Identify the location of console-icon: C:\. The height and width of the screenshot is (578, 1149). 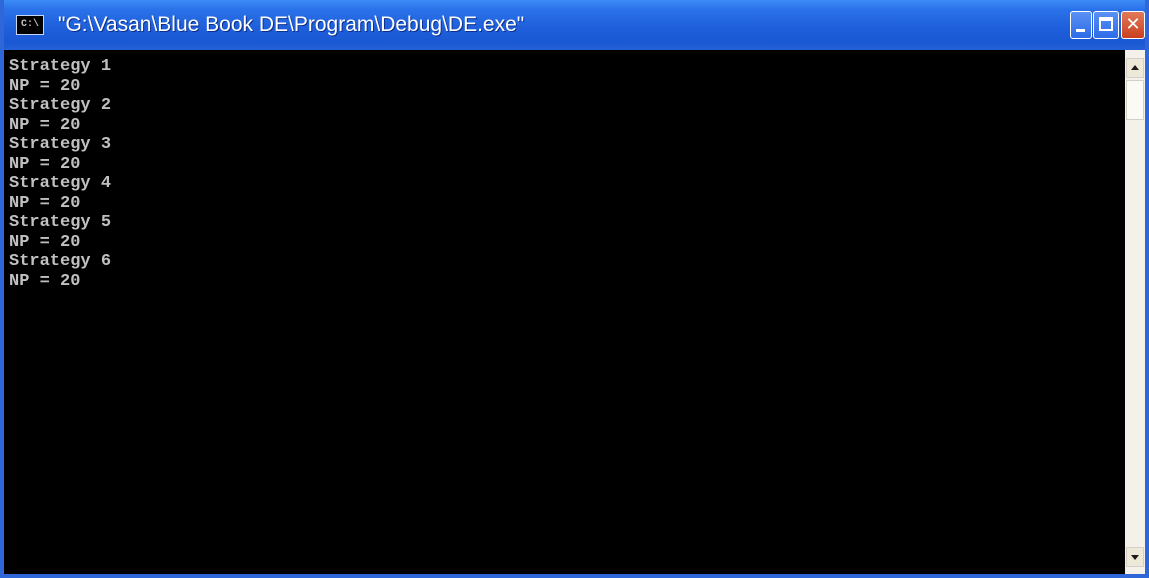
(30, 25).